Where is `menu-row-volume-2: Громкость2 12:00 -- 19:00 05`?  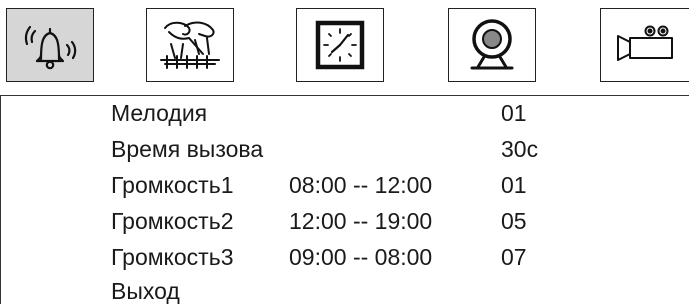
menu-row-volume-2: Громкость2 12:00 -- 19:00 05 is located at coordinates (345, 221).